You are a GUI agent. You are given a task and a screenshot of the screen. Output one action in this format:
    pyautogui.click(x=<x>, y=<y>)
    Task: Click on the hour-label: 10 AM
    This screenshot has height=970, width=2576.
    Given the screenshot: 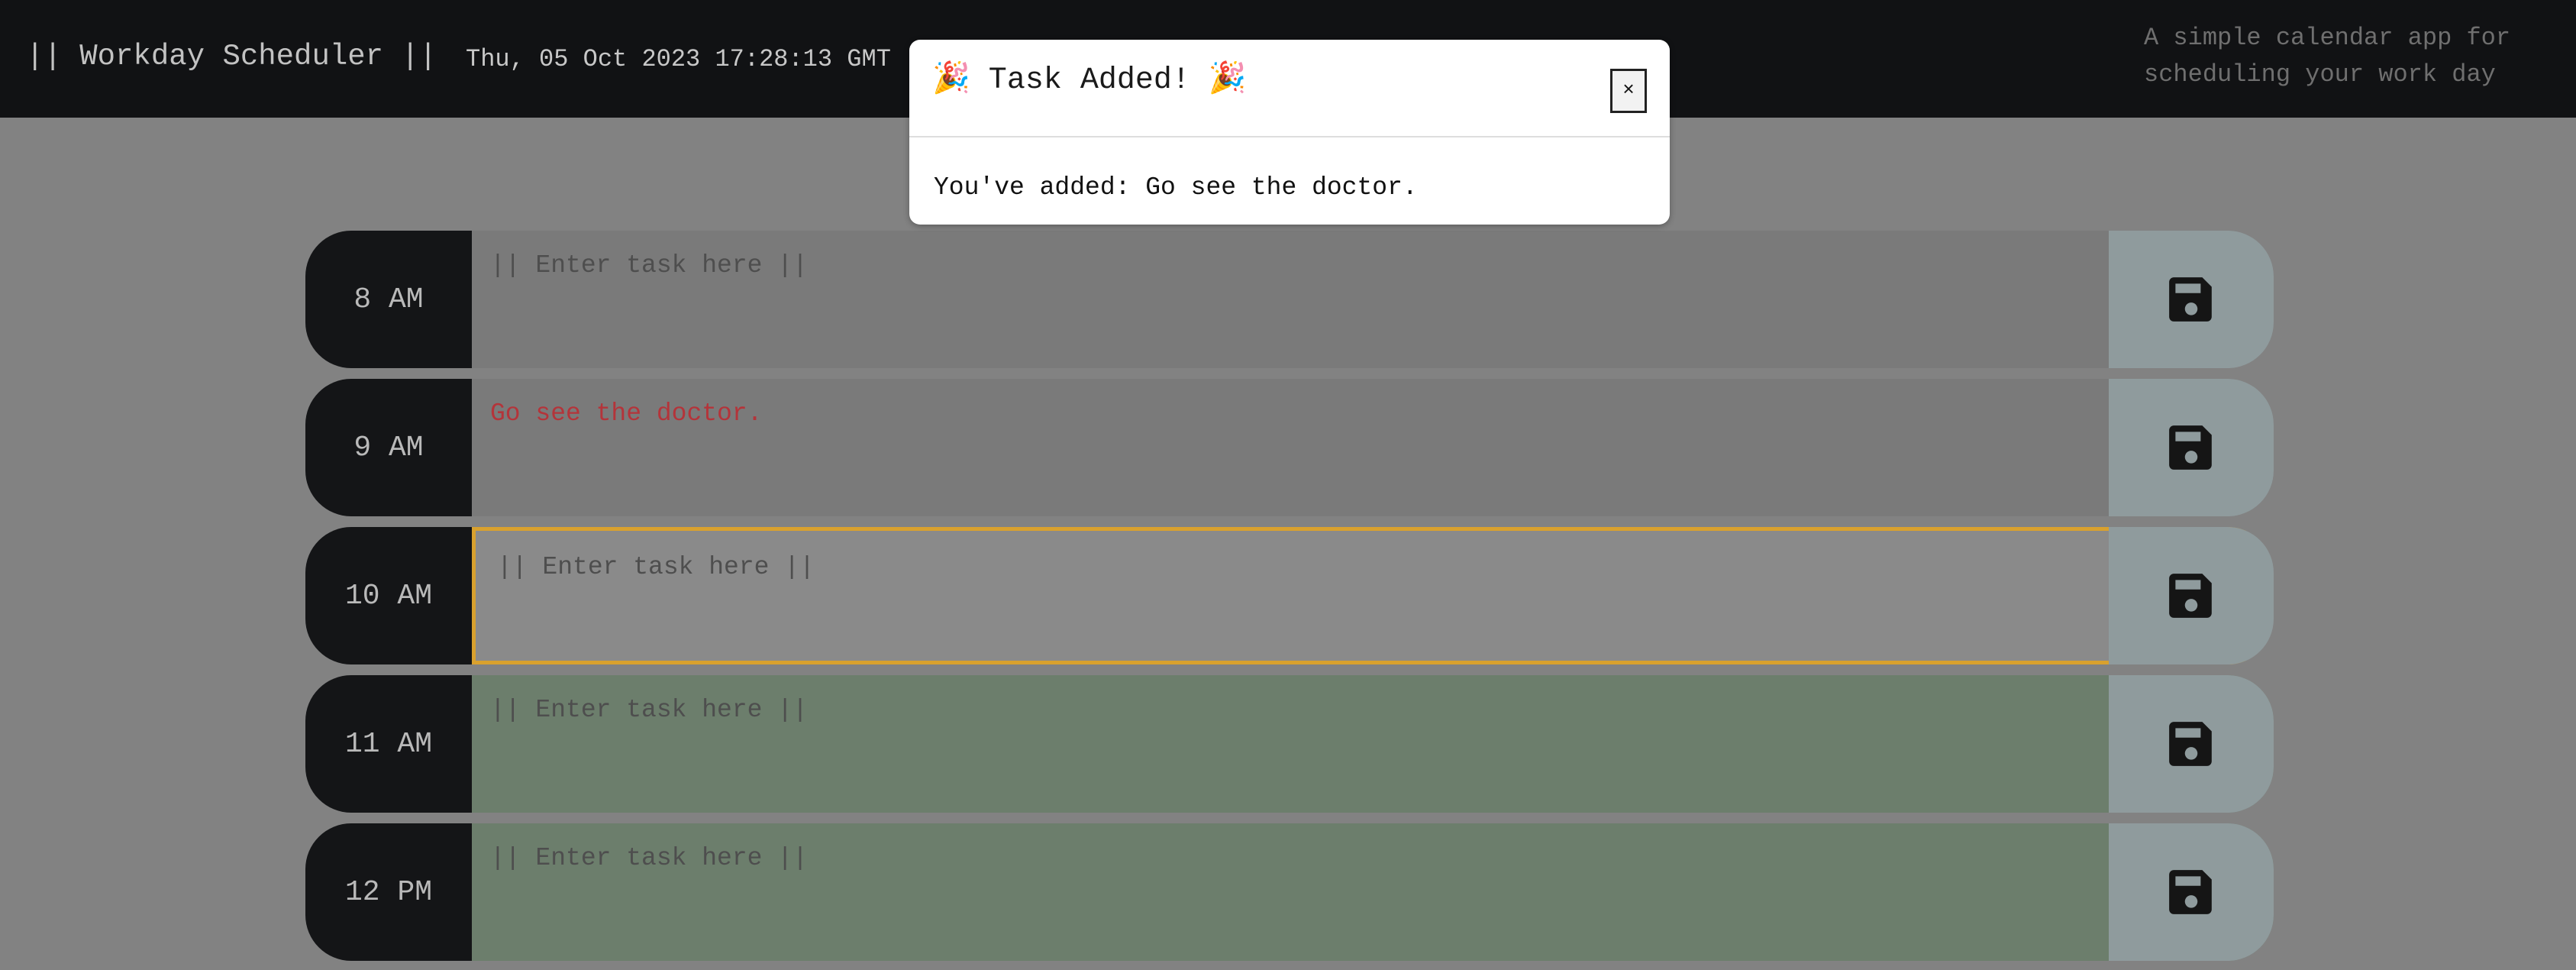 What is the action you would take?
    pyautogui.click(x=388, y=595)
    